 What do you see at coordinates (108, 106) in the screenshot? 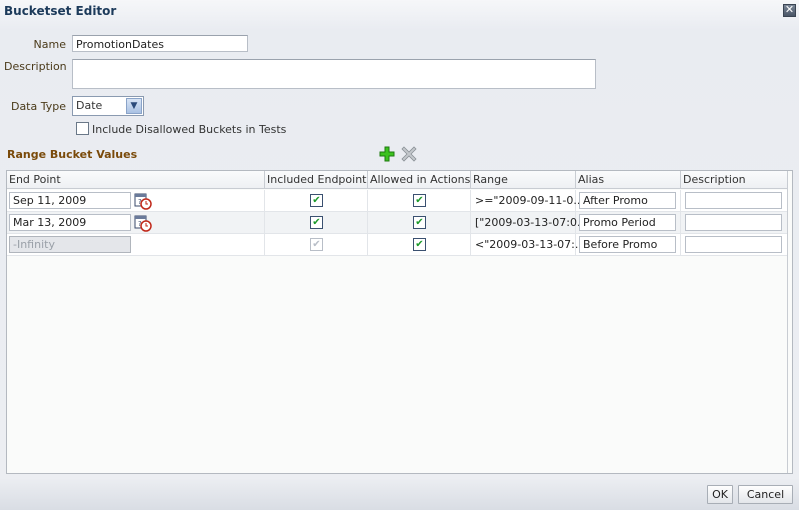
I see `data-type-select: Date ▼` at bounding box center [108, 106].